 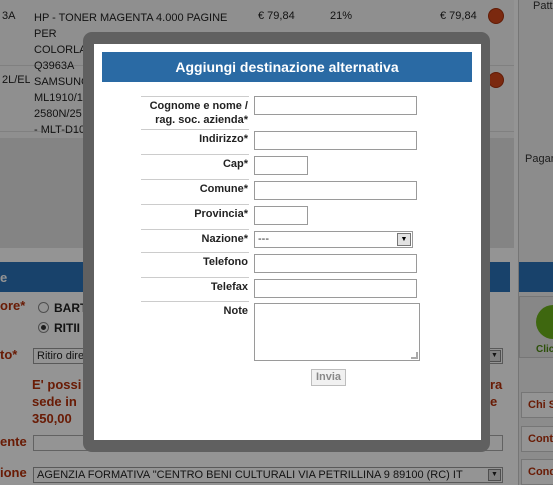 I want to click on resize-grip-icon, so click(x=414, y=355).